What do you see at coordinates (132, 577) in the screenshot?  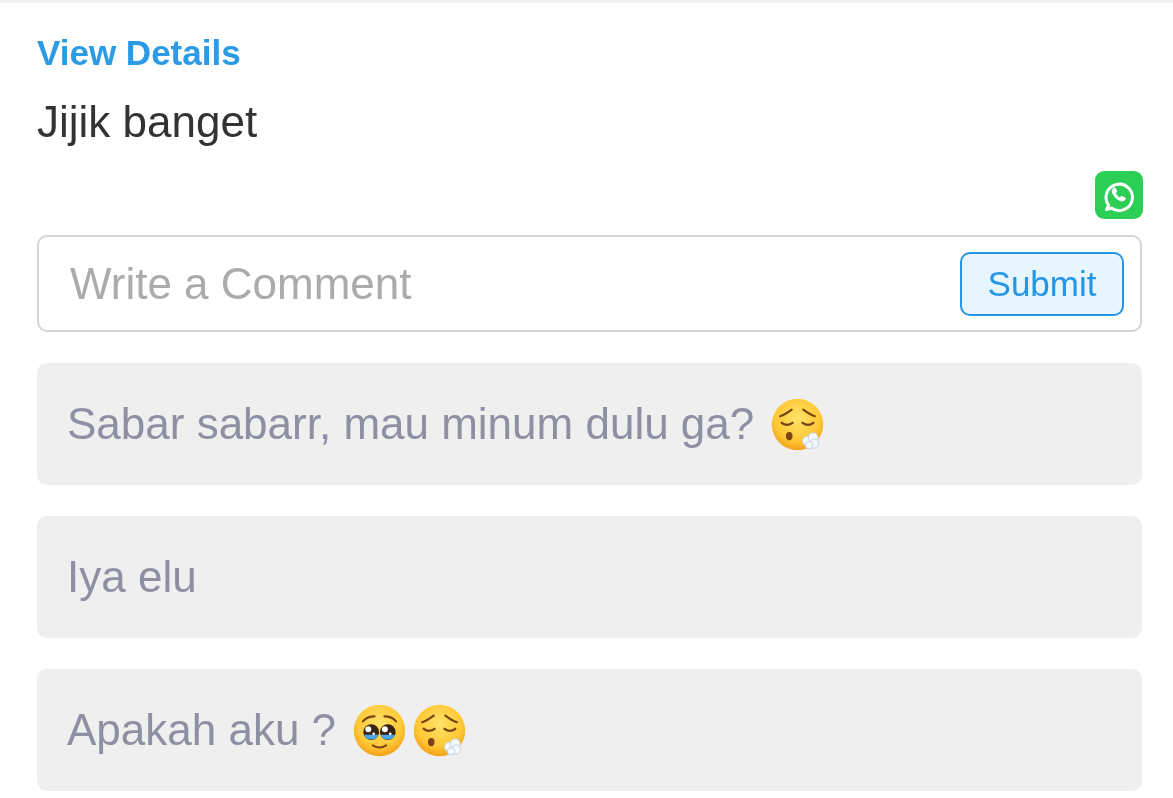 I see `comment-text: Iya elu` at bounding box center [132, 577].